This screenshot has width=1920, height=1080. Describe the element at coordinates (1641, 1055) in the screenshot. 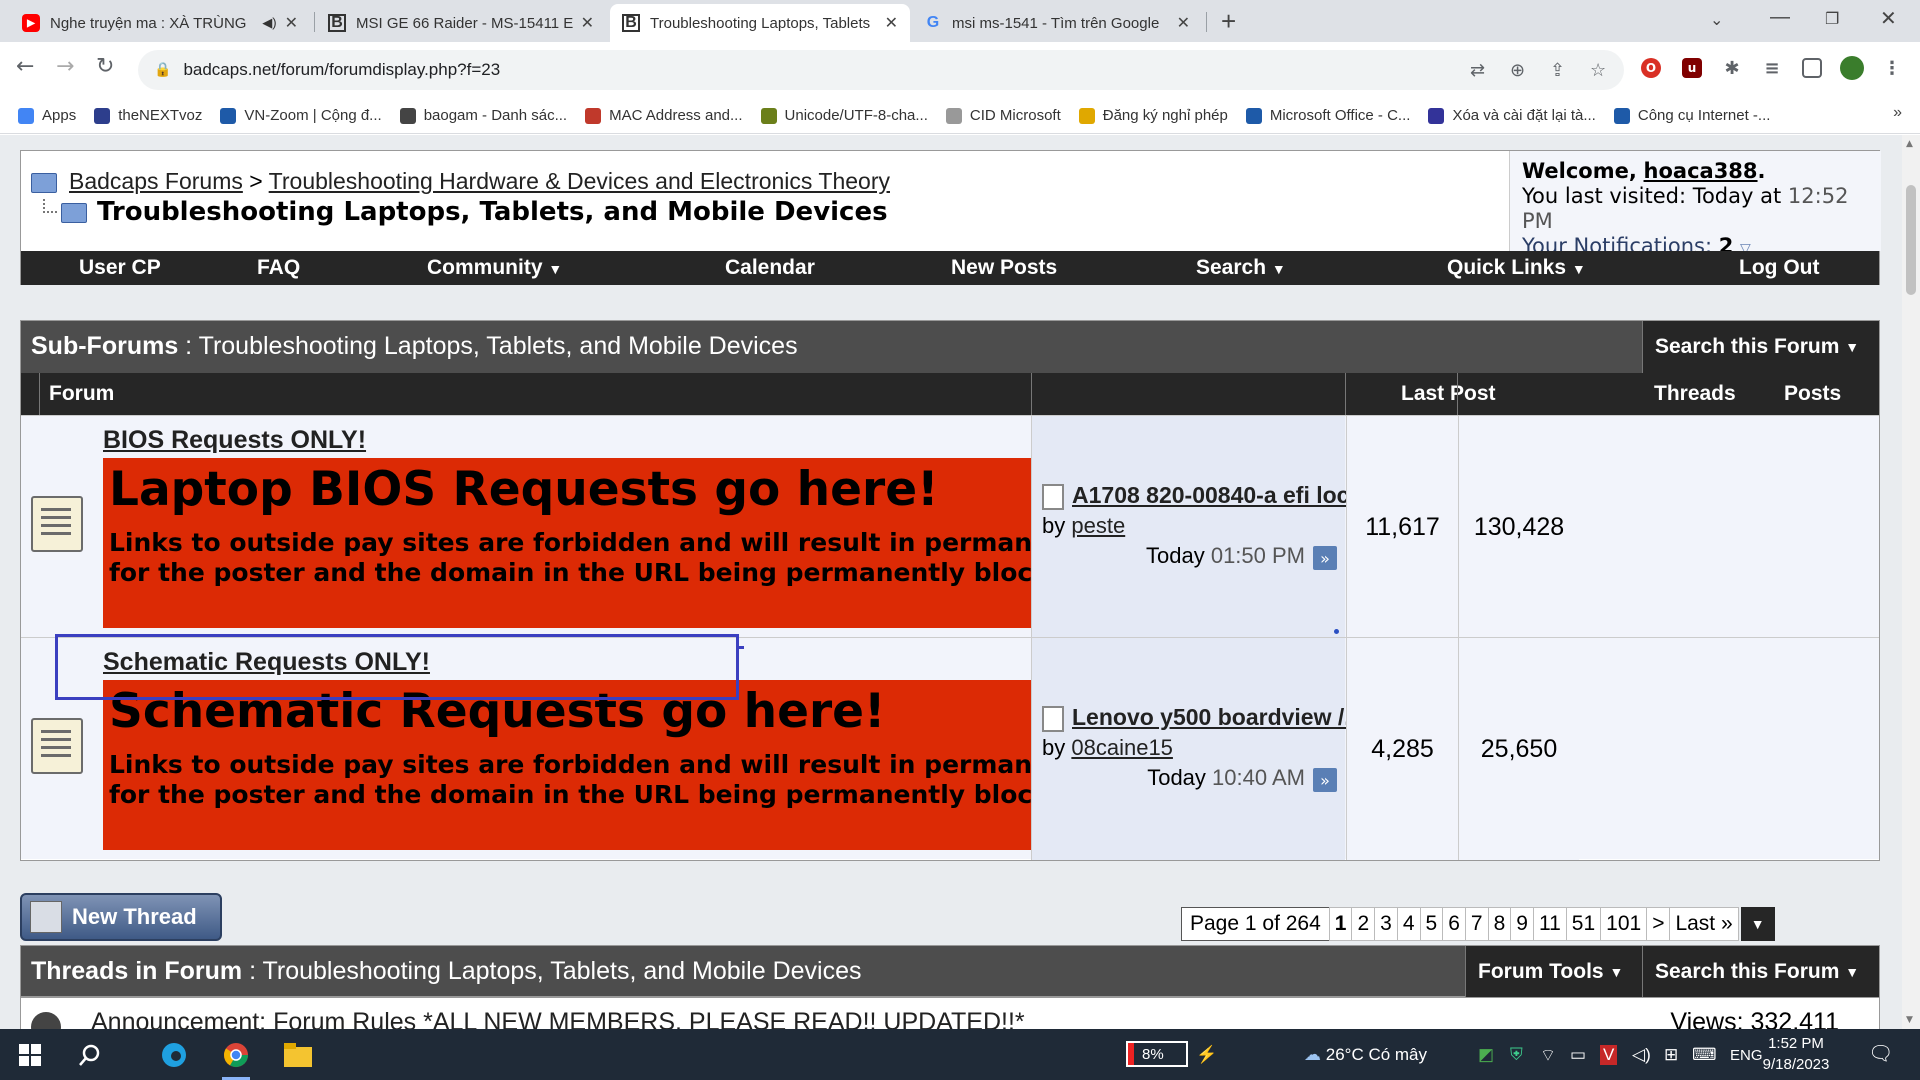

I see `volume-icon: ◁)` at that location.